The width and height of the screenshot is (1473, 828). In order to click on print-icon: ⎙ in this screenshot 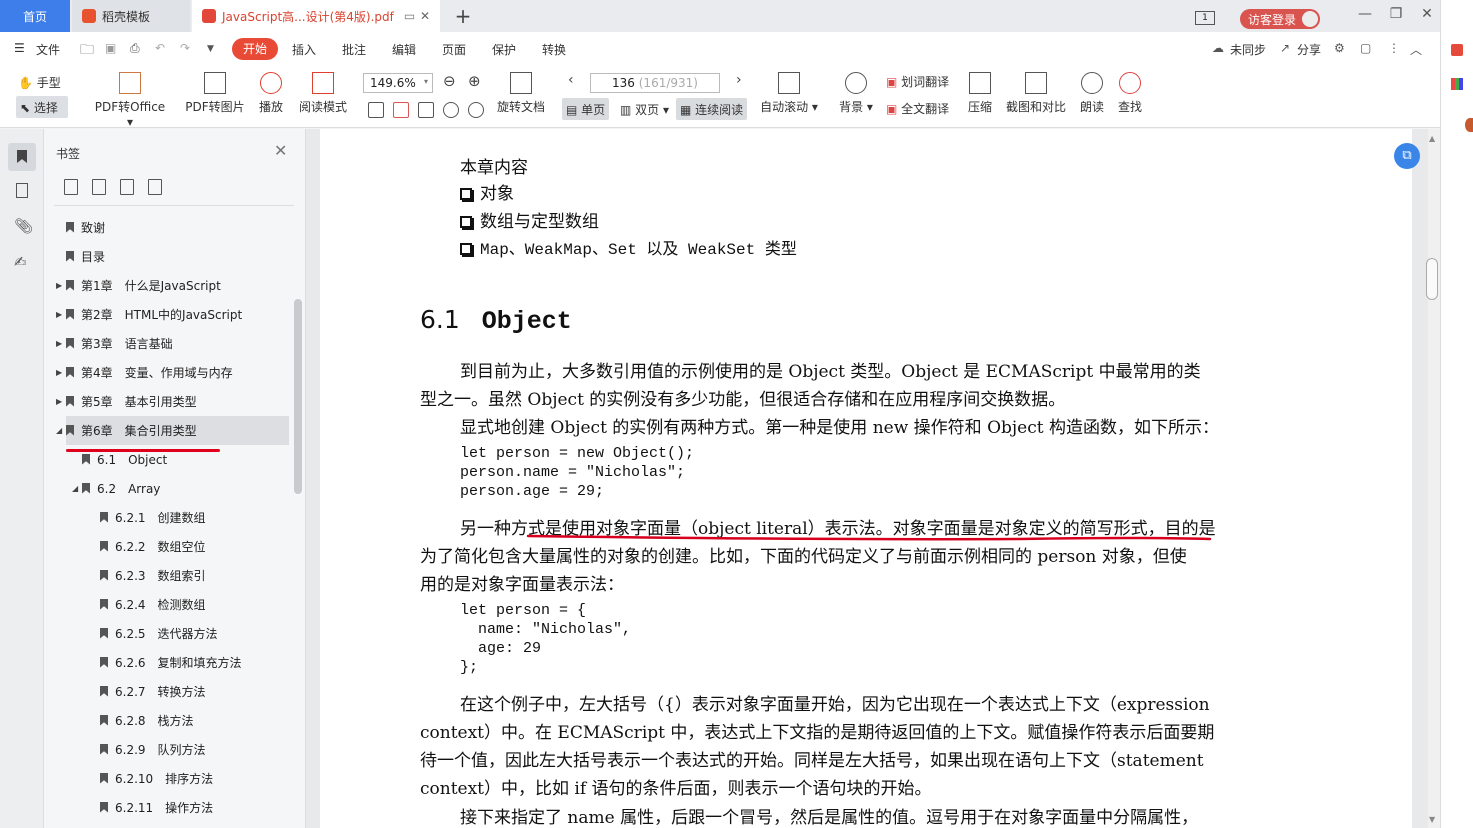, I will do `click(135, 48)`.